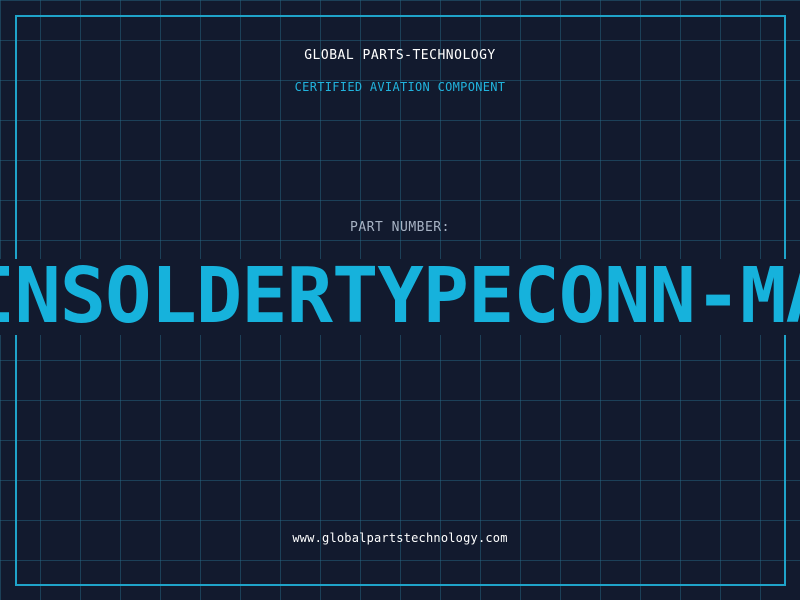 The height and width of the screenshot is (600, 800). Describe the element at coordinates (400, 227) in the screenshot. I see `part-number-label: PART NUMBER:` at that location.